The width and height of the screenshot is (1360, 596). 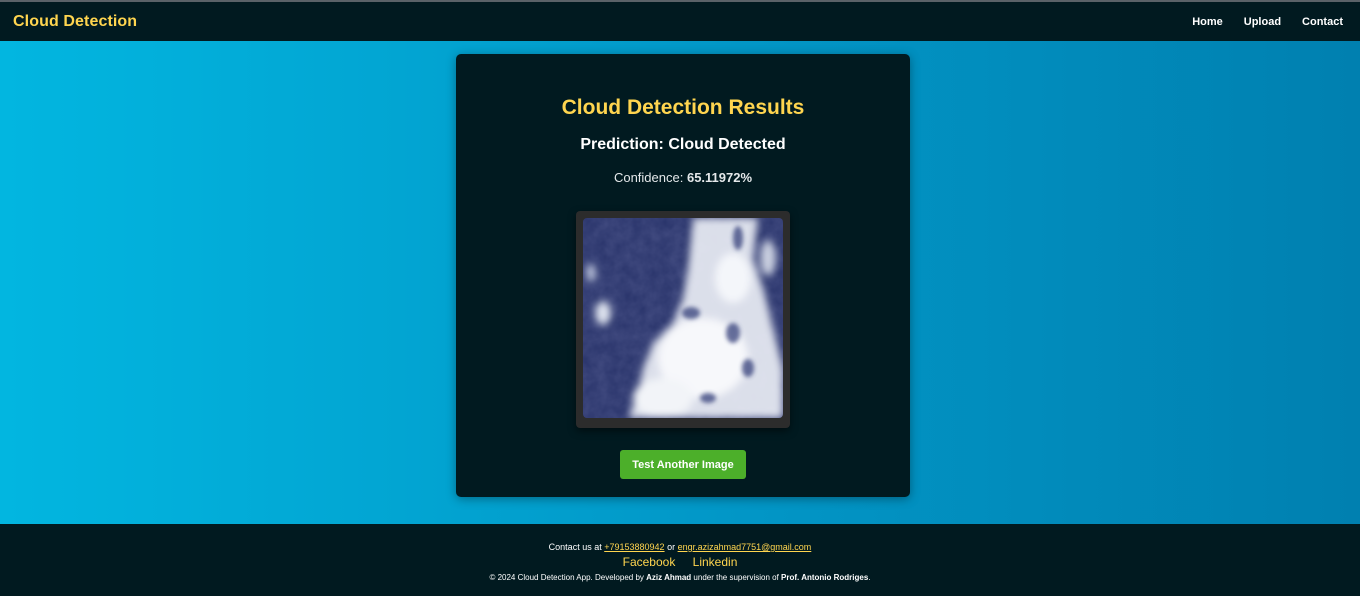 I want to click on supervisor-name: Prof. Antonio Rodriges, so click(x=825, y=577).